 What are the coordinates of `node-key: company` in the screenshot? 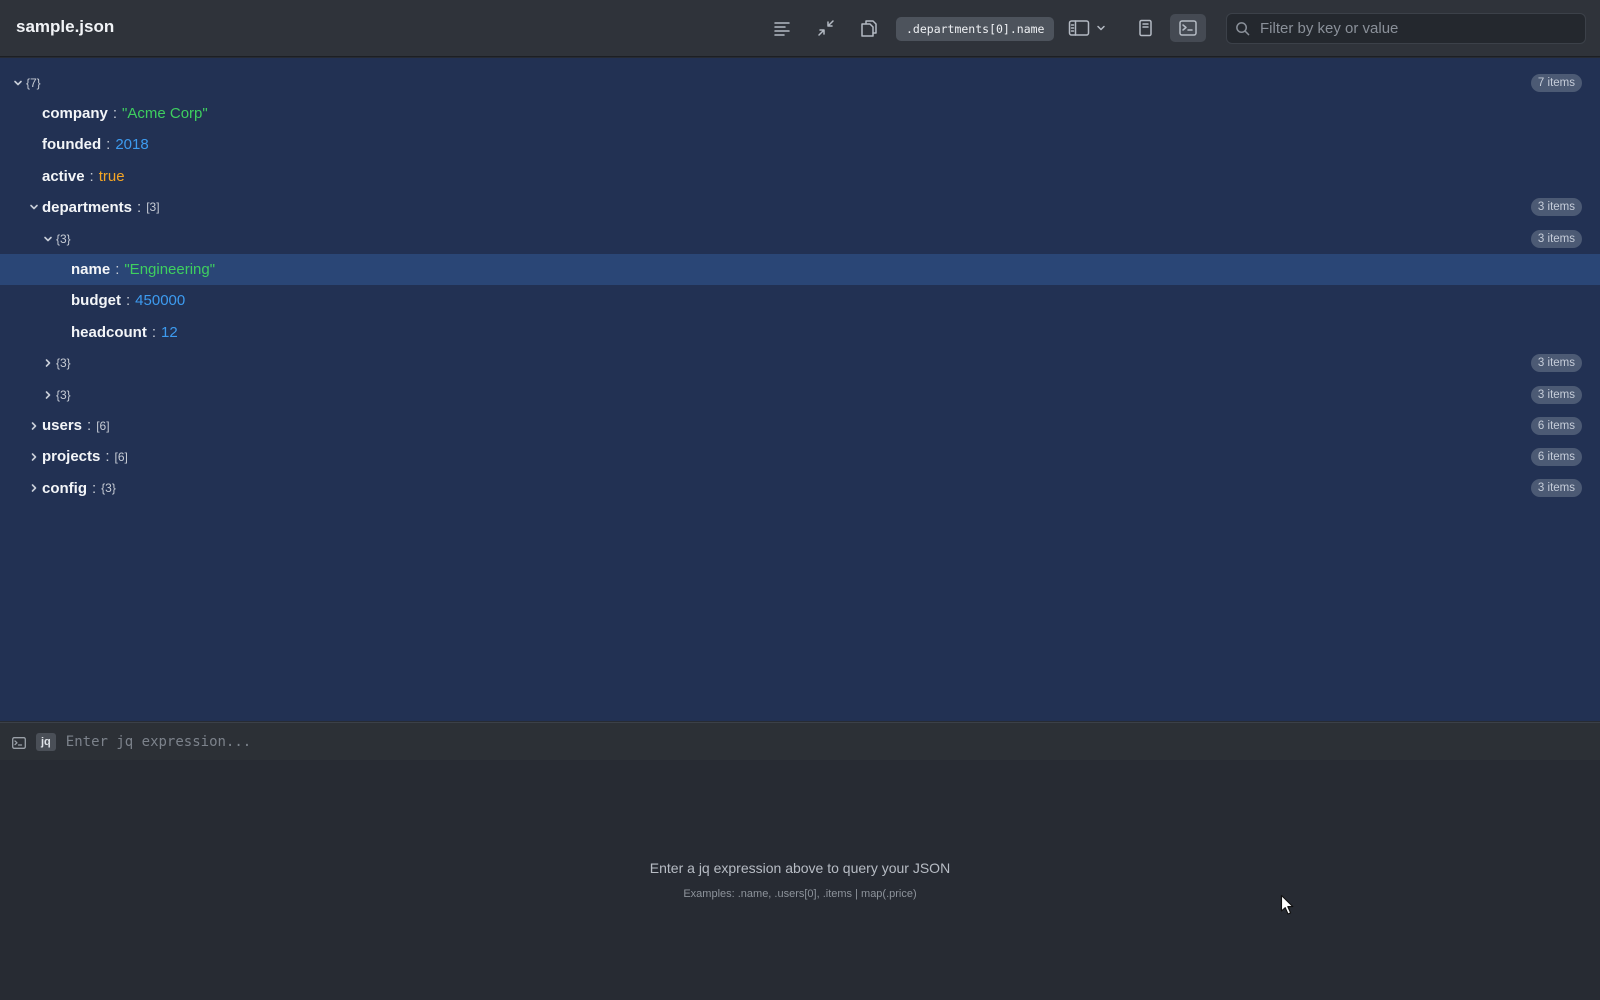 It's located at (75, 114).